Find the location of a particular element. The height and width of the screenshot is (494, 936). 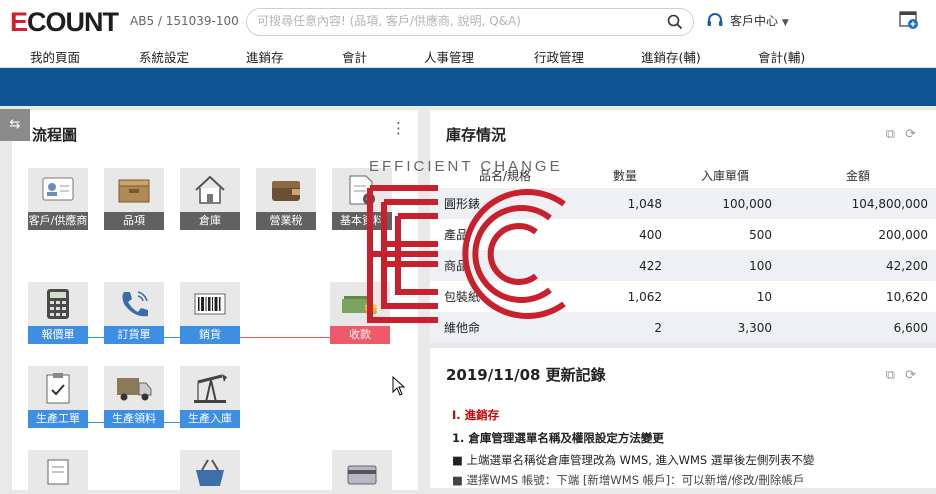

ecount-logo: ECOUNT is located at coordinates (64, 22).